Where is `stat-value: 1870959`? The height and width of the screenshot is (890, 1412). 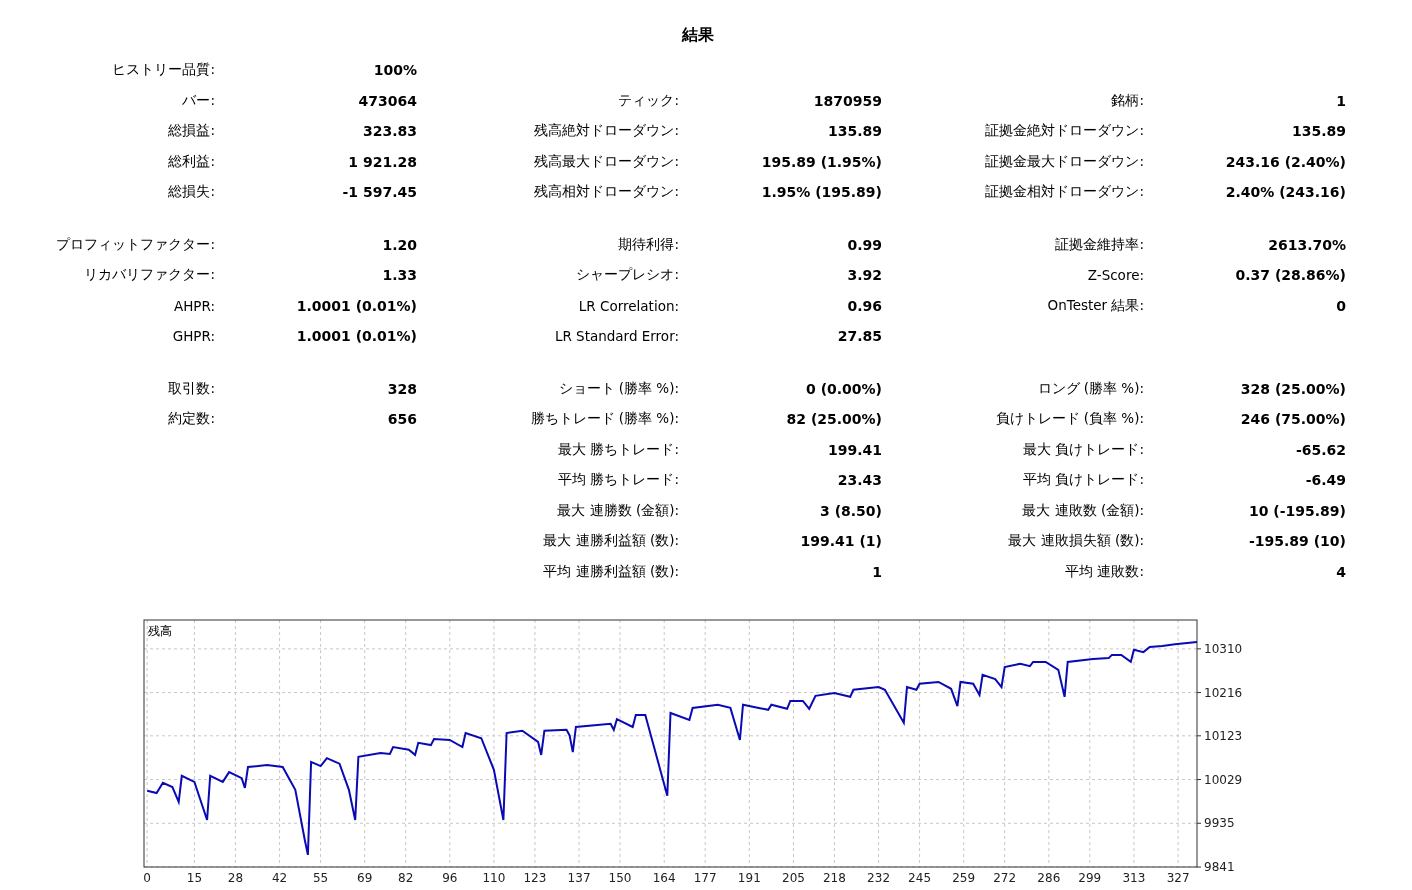 stat-value: 1870959 is located at coordinates (847, 100).